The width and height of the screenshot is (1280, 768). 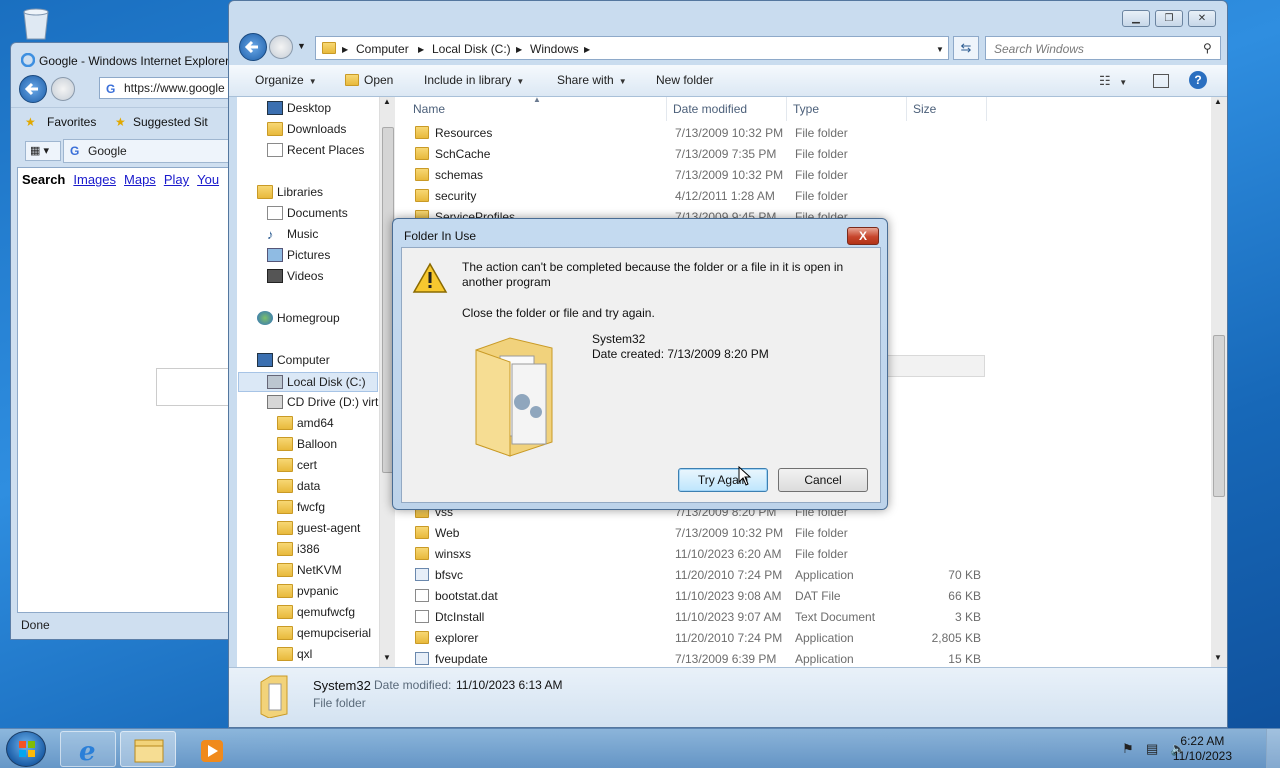 I want to click on nav-homegroup: Homegroup, so click(x=298, y=318).